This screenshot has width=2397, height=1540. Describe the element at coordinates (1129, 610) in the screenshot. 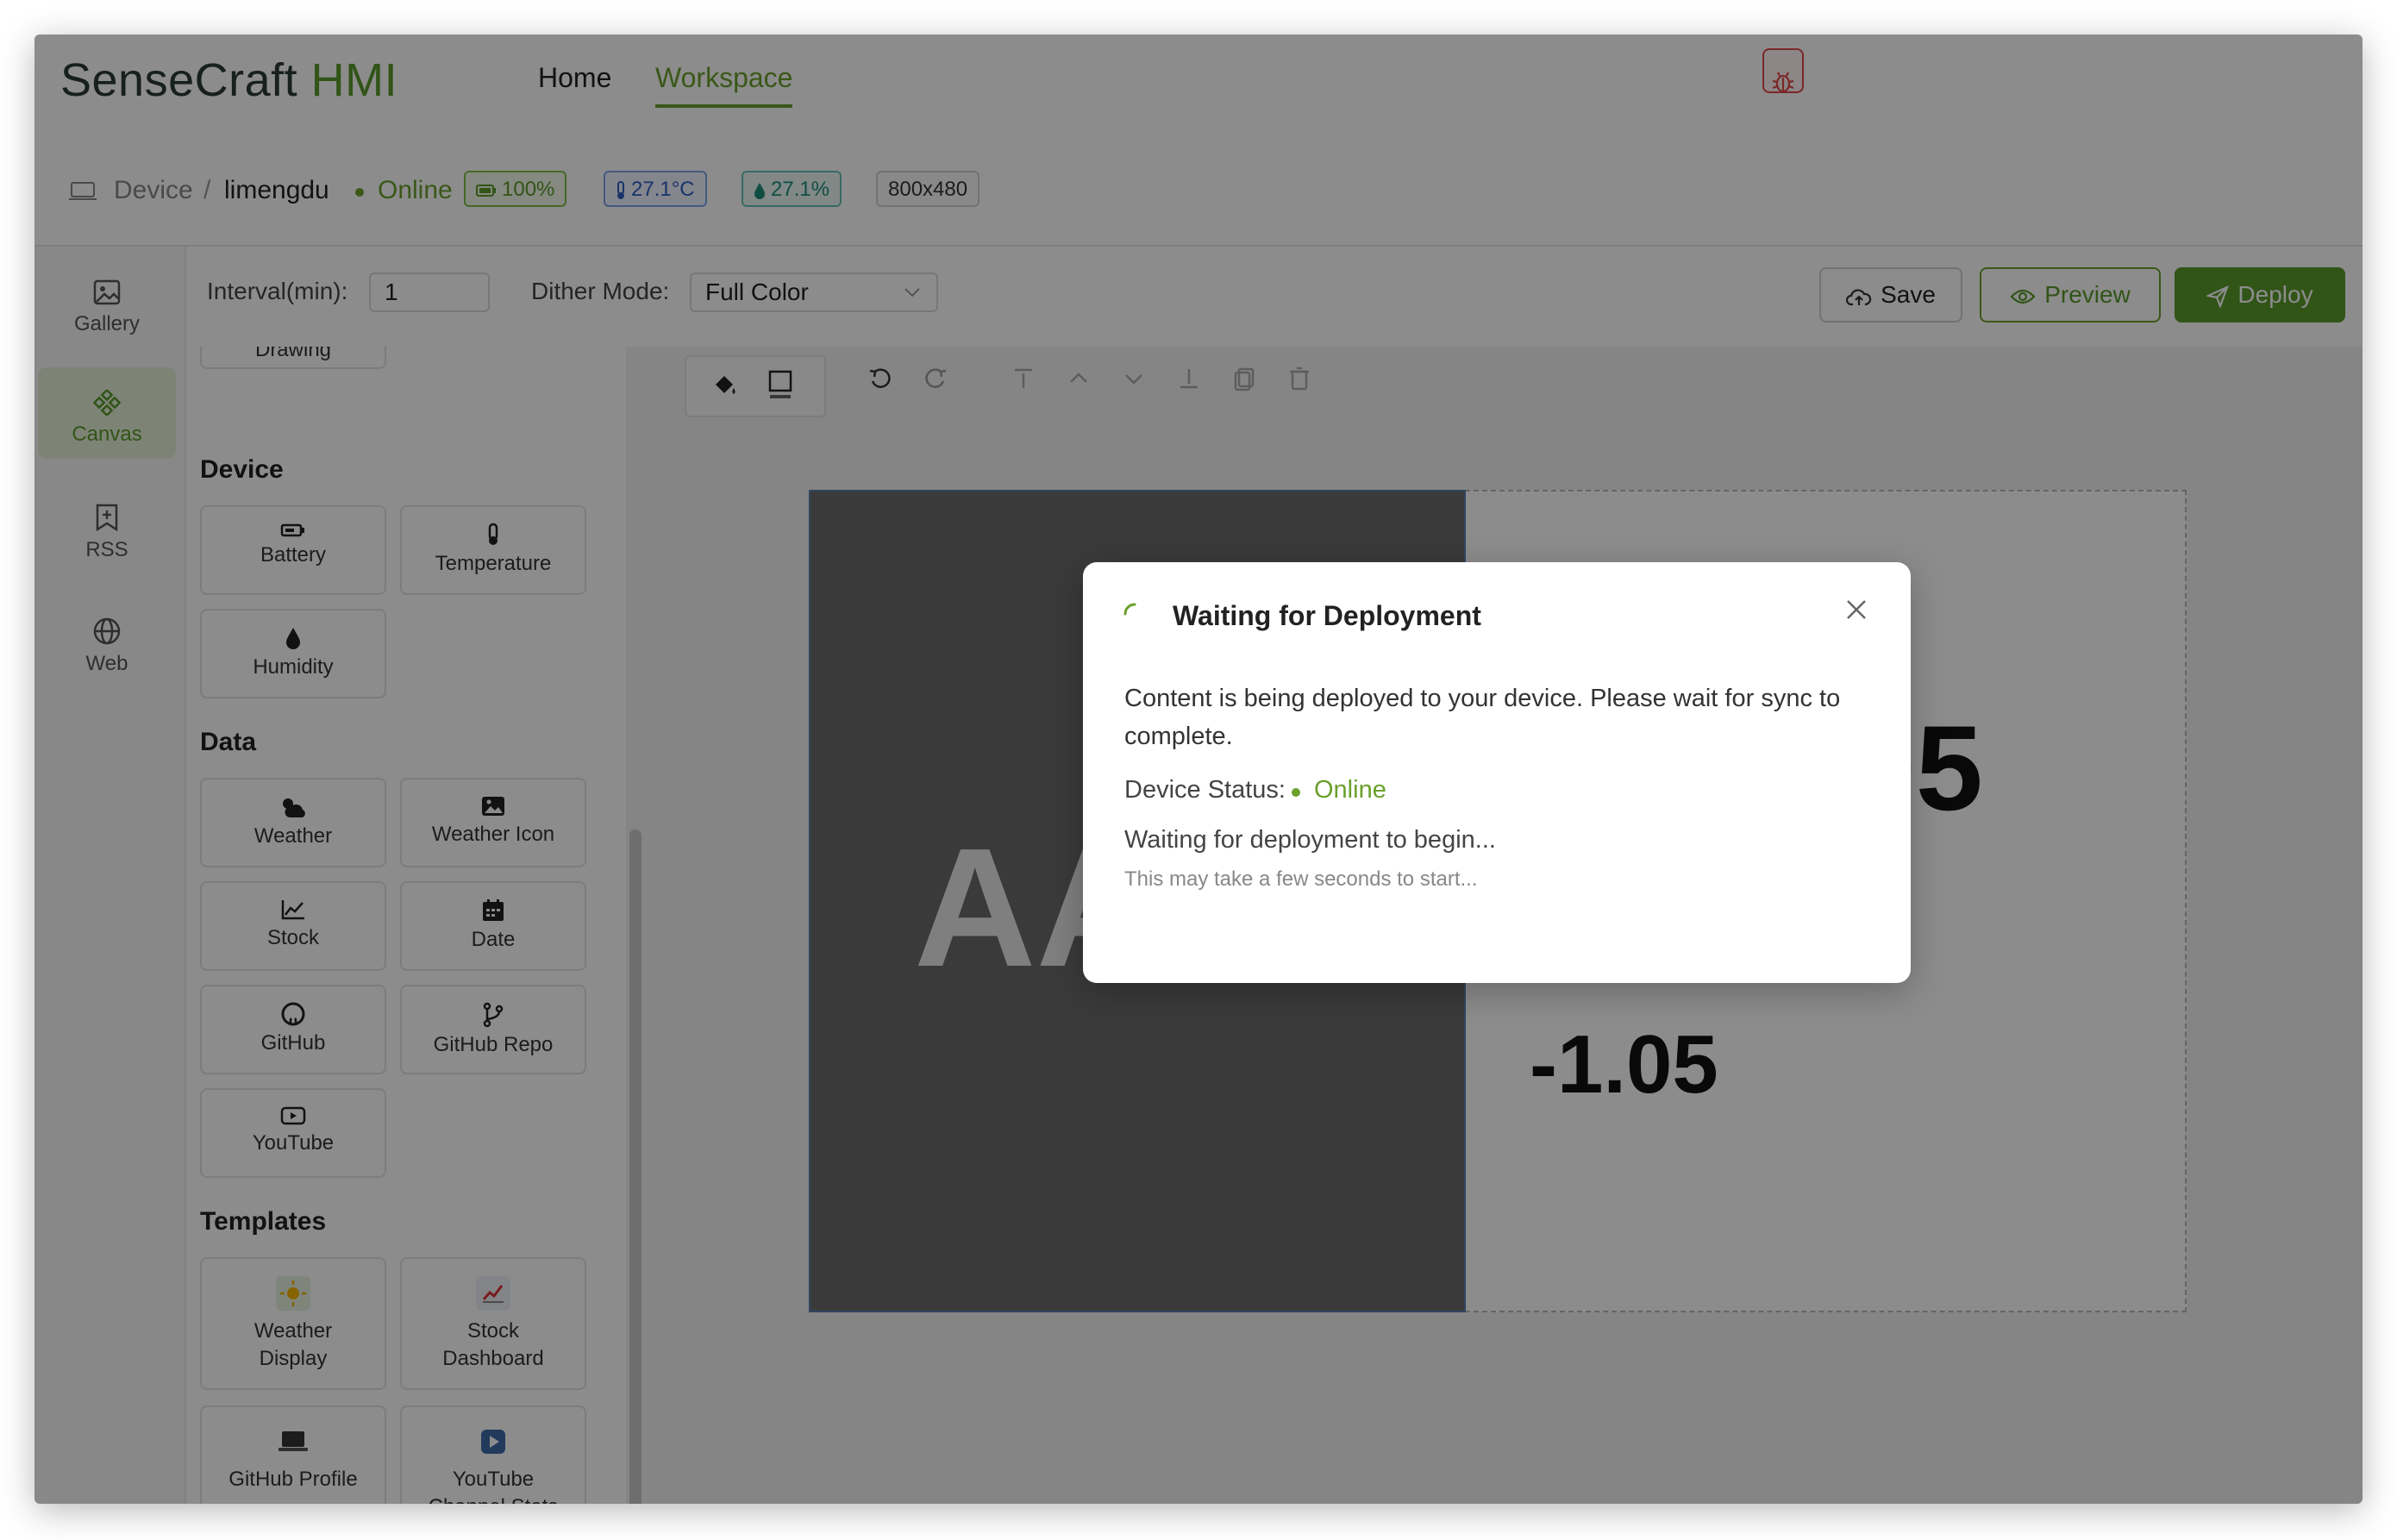

I see `loading-spinner-icon` at that location.